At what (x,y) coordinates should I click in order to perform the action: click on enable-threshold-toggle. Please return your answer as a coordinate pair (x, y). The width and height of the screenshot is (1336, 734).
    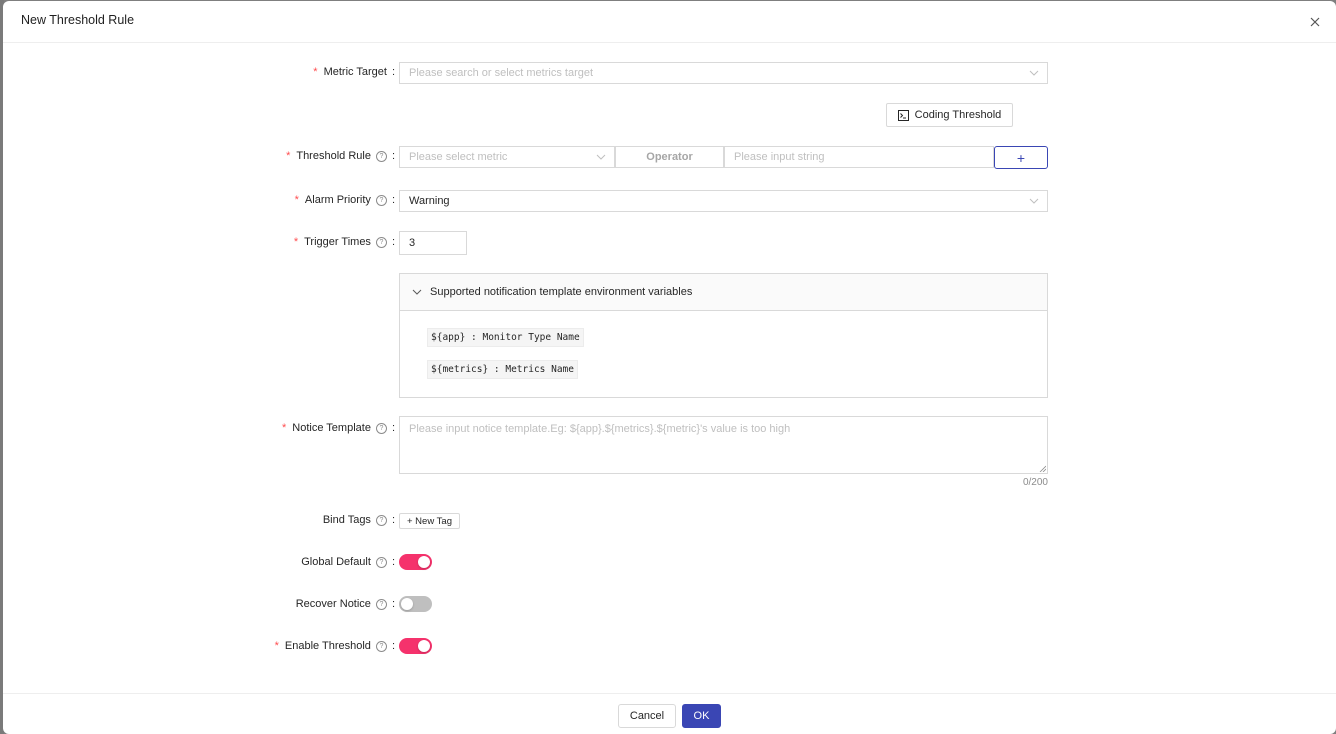
    Looking at the image, I should click on (415, 646).